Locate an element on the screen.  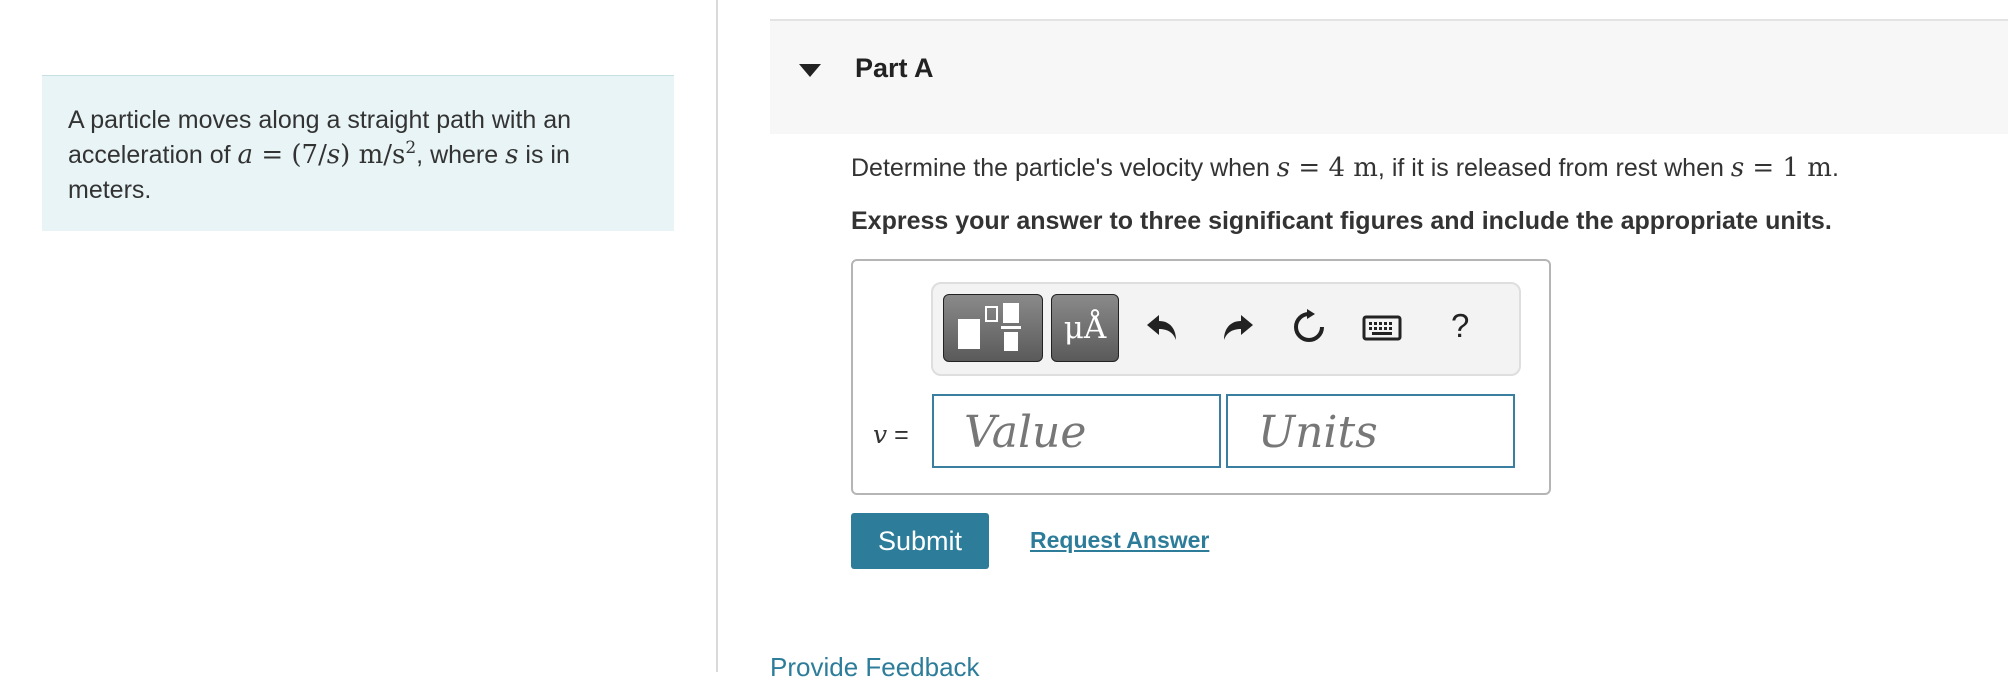
collapse-caret-icon is located at coordinates (810, 70).